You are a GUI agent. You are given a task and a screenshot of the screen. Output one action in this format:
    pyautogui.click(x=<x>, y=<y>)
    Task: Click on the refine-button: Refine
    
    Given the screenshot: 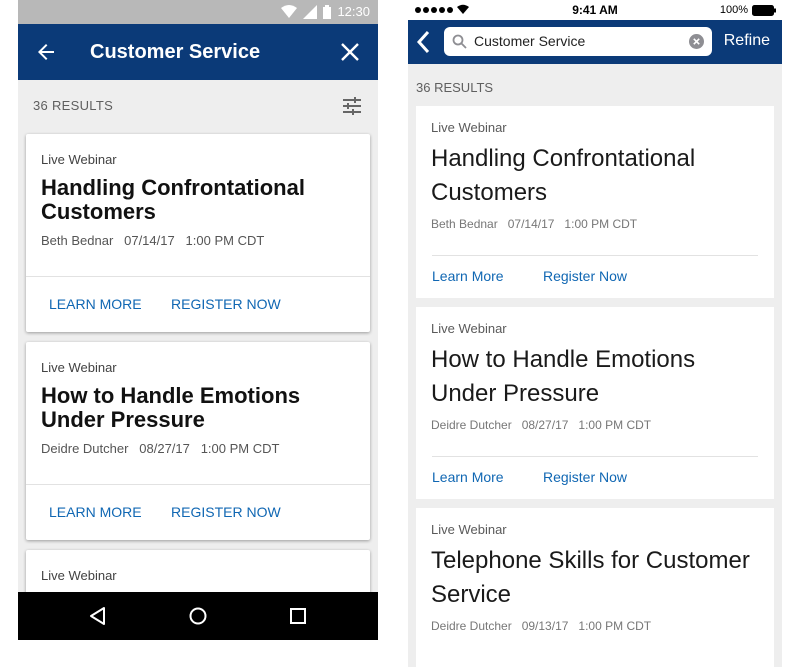 What is the action you would take?
    pyautogui.click(x=747, y=41)
    